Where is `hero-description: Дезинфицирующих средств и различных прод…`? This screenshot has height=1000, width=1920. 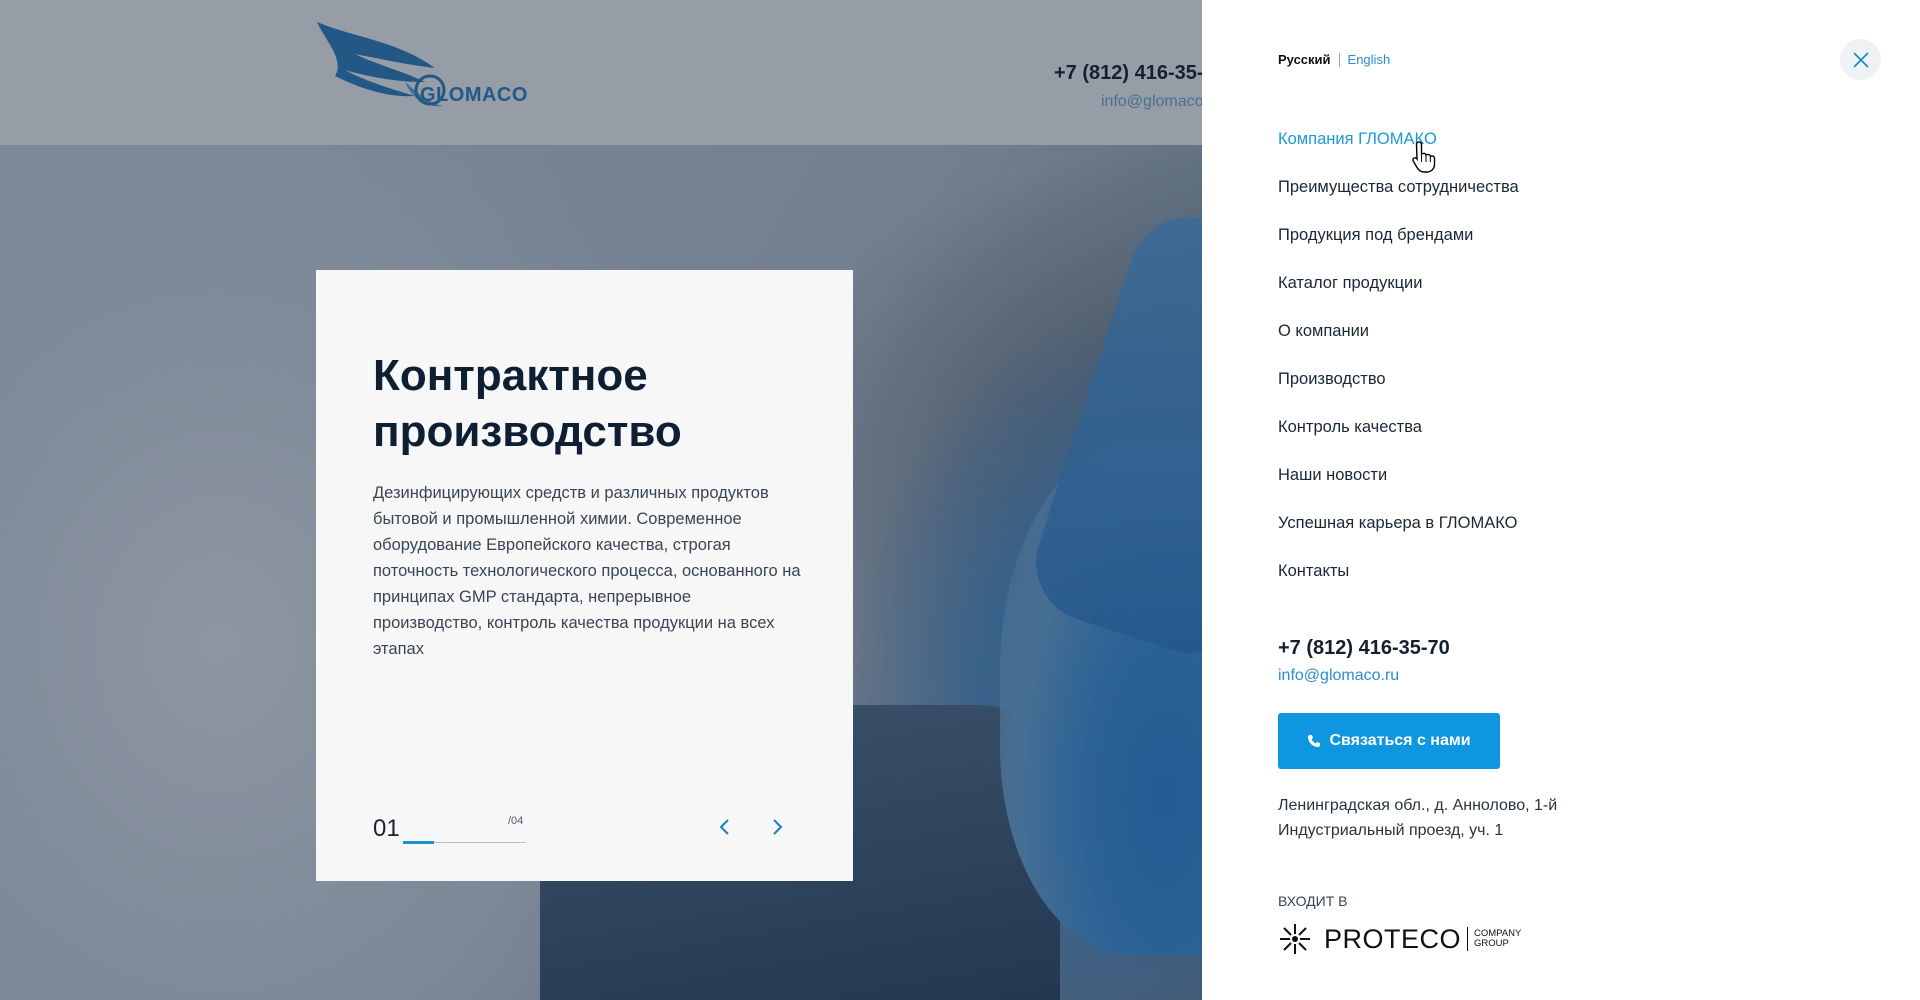
hero-description: Дезинфицирующих средств и различных прод… is located at coordinates (587, 571).